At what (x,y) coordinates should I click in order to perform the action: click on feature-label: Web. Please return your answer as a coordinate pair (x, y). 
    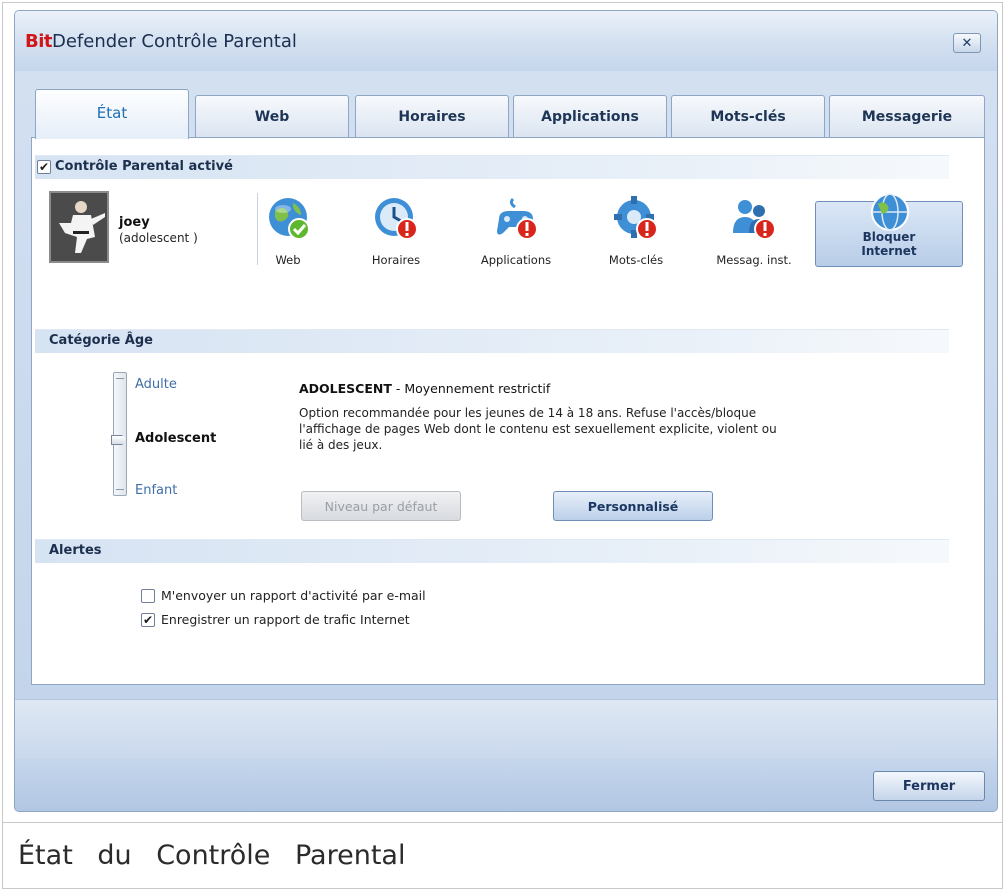
    Looking at the image, I should click on (288, 260).